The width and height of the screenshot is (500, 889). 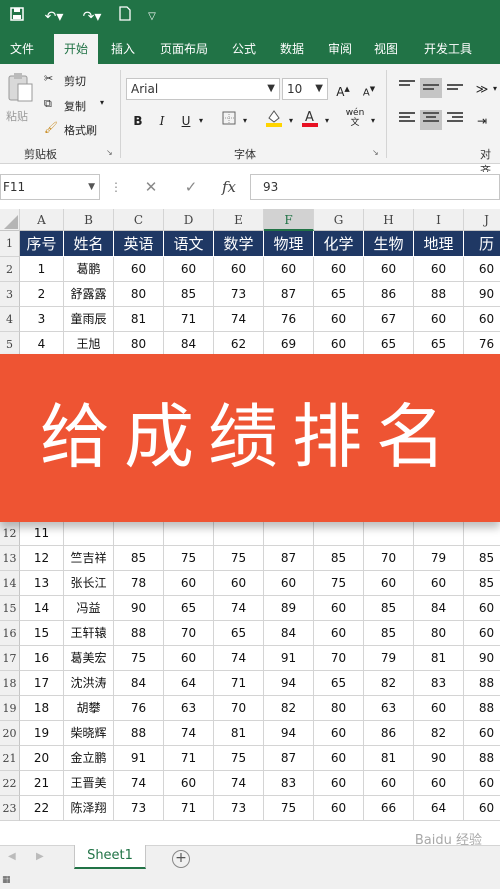 I want to click on align-bottom-icon, so click(x=455, y=88).